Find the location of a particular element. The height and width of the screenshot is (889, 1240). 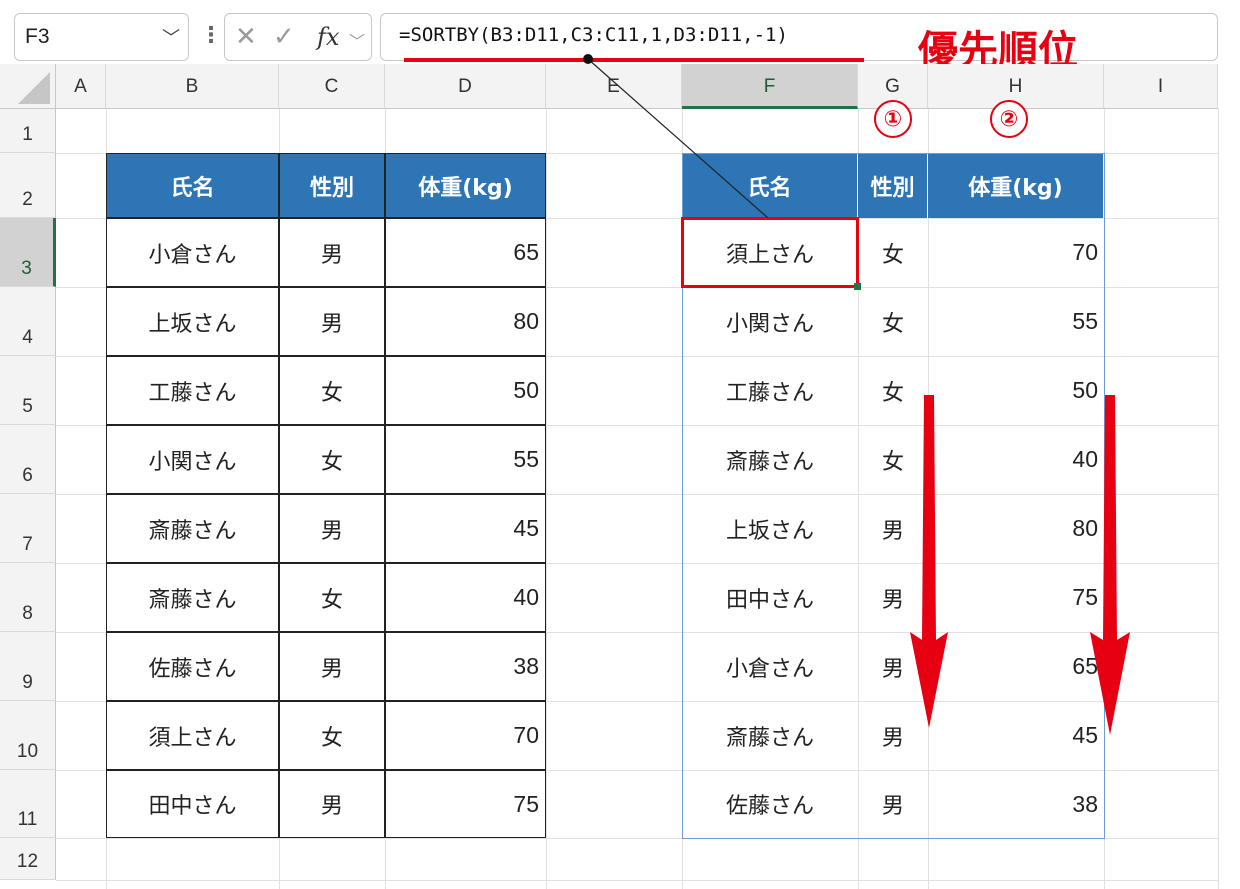

row-number: 6 is located at coordinates (27, 475).